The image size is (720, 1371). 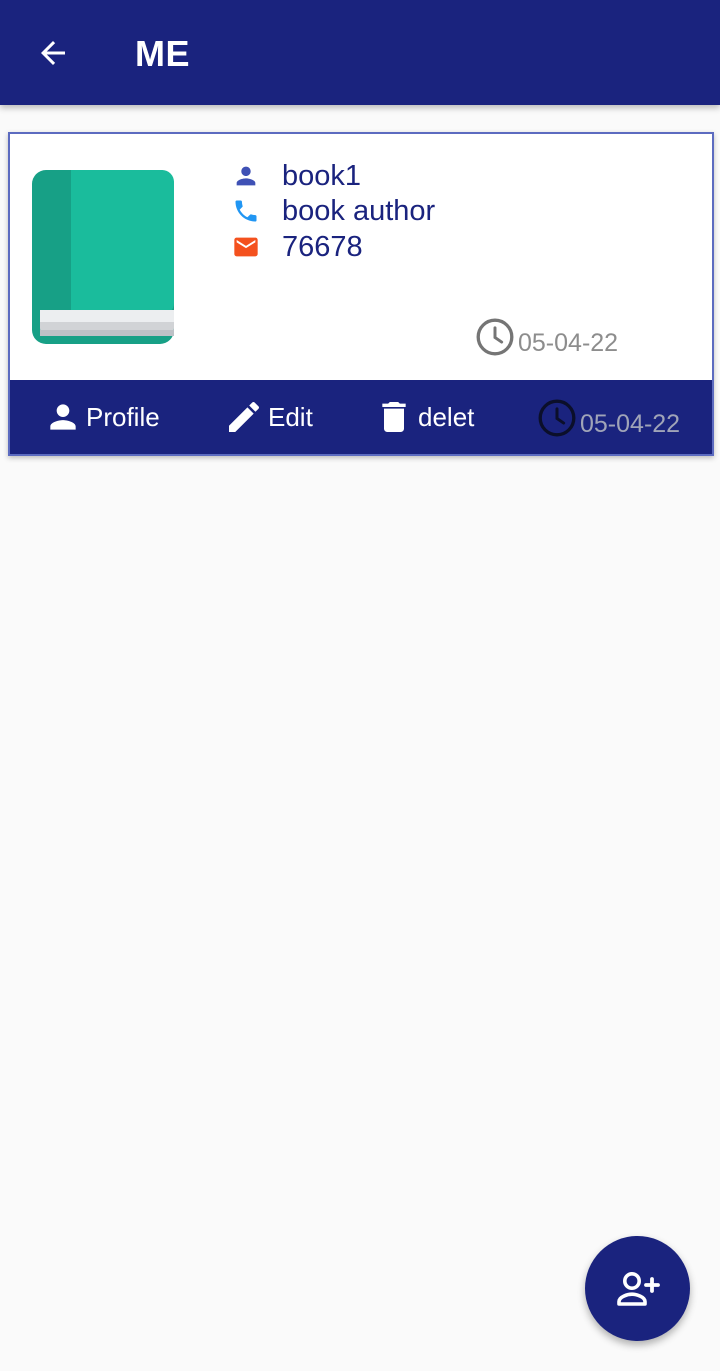 I want to click on arrow-back-icon, so click(x=53, y=53).